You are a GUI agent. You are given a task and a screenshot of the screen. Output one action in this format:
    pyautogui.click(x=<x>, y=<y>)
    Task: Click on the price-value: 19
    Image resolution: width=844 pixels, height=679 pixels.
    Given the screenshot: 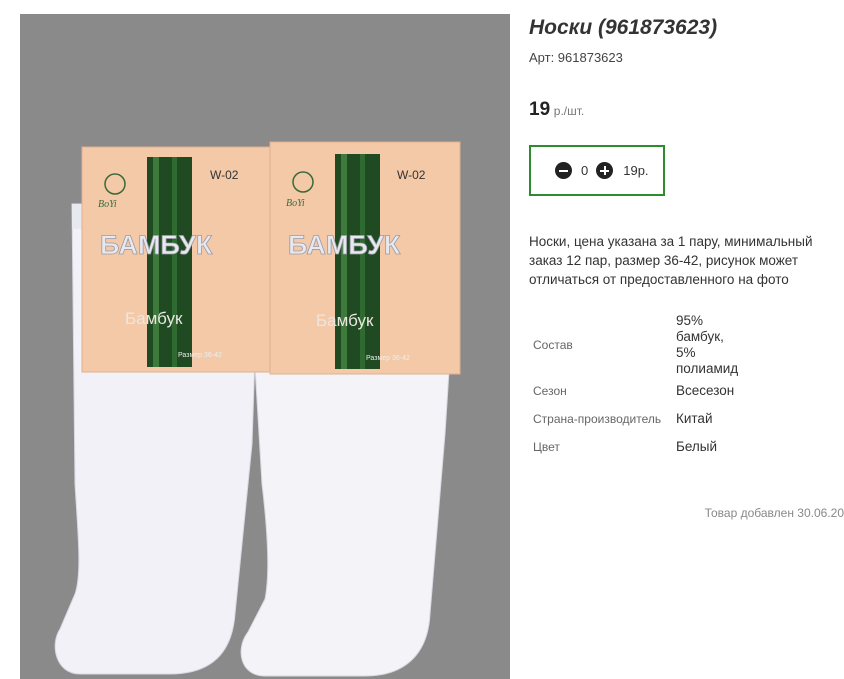 What is the action you would take?
    pyautogui.click(x=540, y=109)
    